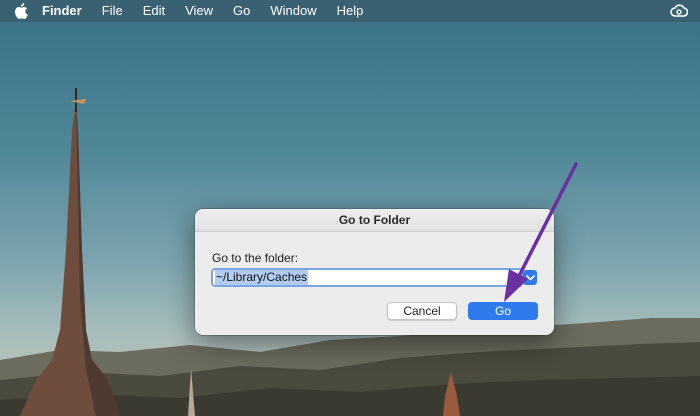 The image size is (700, 416). I want to click on menu-app-name: Finder, so click(62, 11).